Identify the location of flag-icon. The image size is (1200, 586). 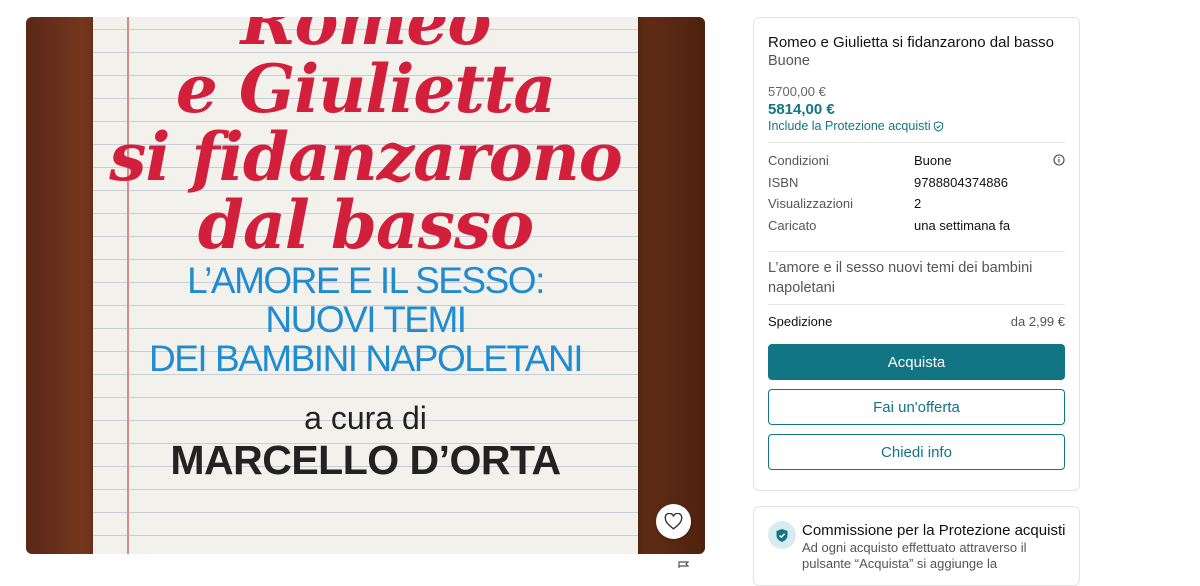
(684, 564).